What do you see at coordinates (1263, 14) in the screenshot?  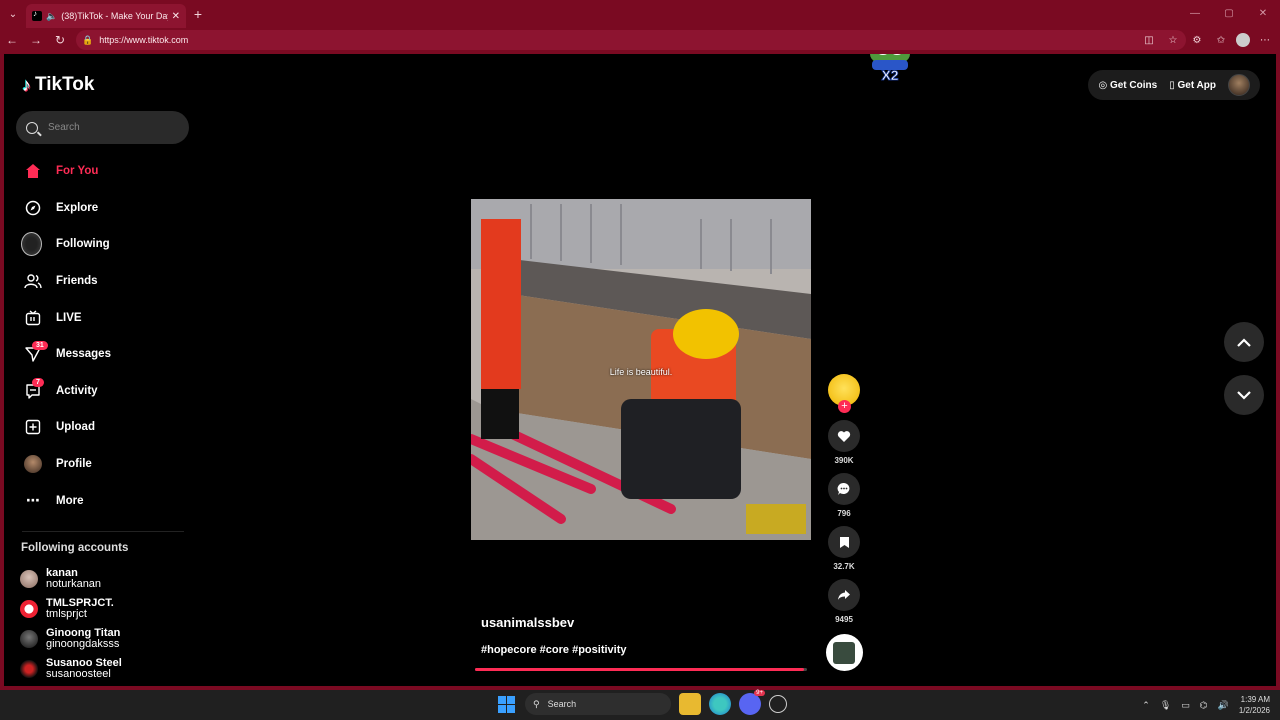 I see `window-close-icon: ✕` at bounding box center [1263, 14].